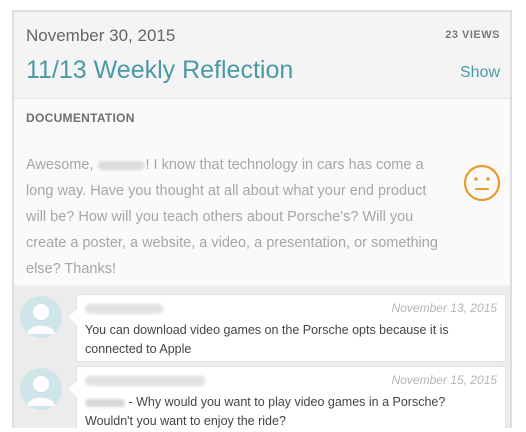  Describe the element at coordinates (105, 402) in the screenshot. I see `redacted-mention` at that location.